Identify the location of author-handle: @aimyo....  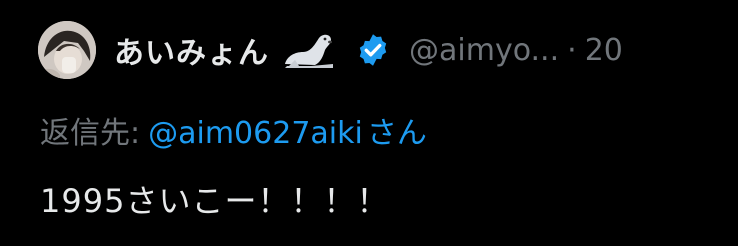
(484, 50).